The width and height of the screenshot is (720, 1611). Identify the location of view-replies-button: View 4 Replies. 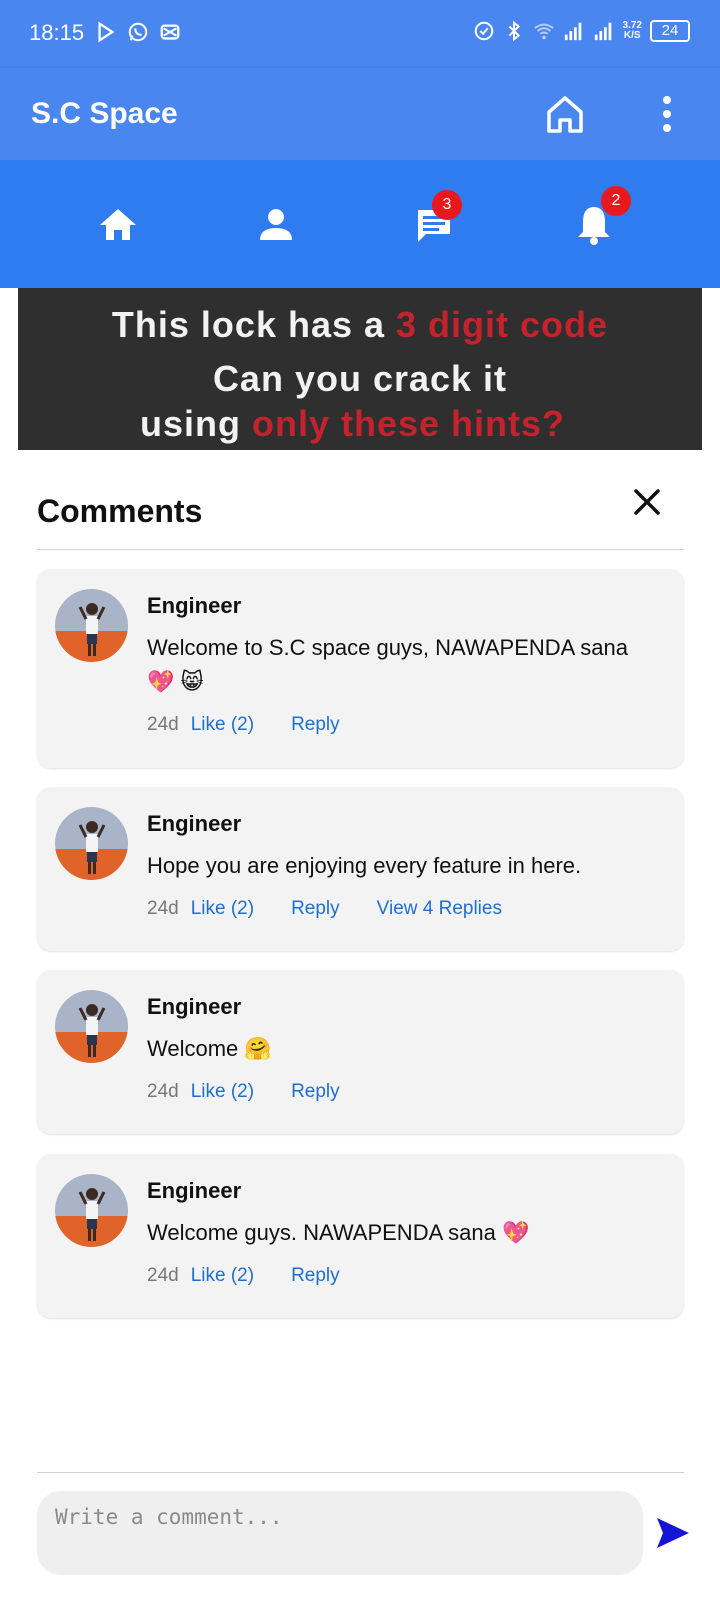
(439, 909).